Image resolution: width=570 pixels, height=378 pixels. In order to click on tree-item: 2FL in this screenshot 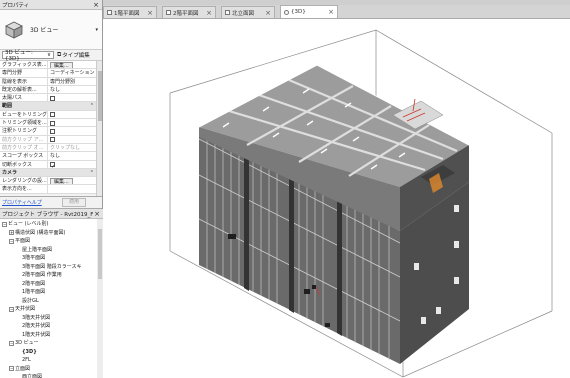, I will do `click(51, 360)`.